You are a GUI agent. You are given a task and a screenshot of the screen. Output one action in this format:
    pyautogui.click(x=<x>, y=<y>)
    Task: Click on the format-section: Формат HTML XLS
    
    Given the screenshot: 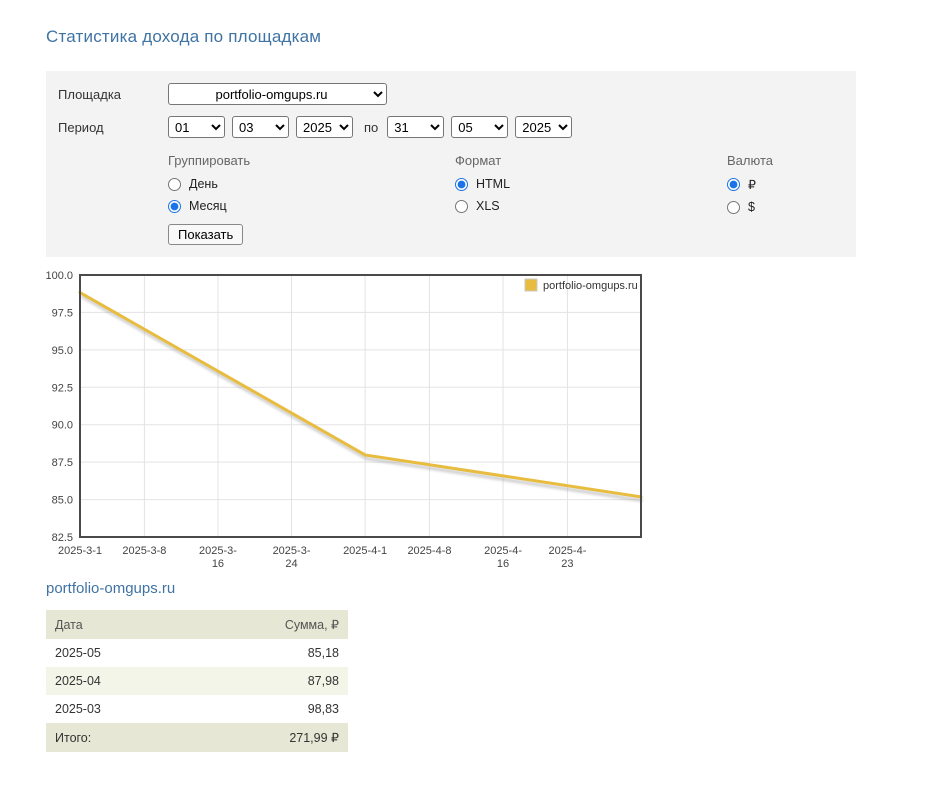 What is the action you would take?
    pyautogui.click(x=591, y=187)
    